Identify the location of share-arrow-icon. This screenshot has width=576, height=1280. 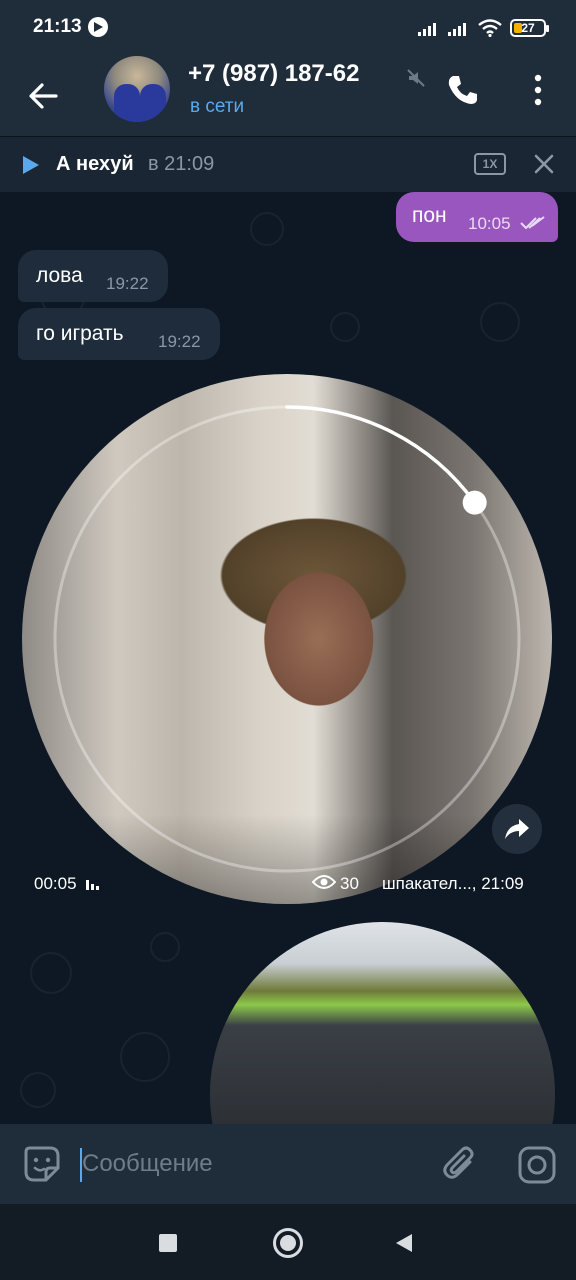
(517, 829).